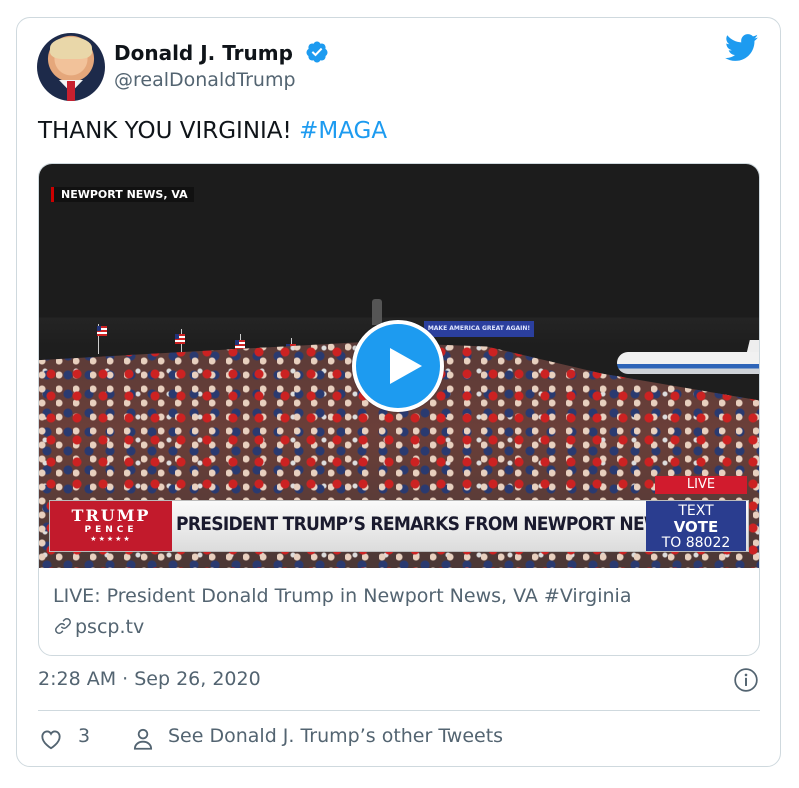 This screenshot has width=799, height=788. What do you see at coordinates (110, 627) in the screenshot?
I see `link-domain-text: pscp.tv` at bounding box center [110, 627].